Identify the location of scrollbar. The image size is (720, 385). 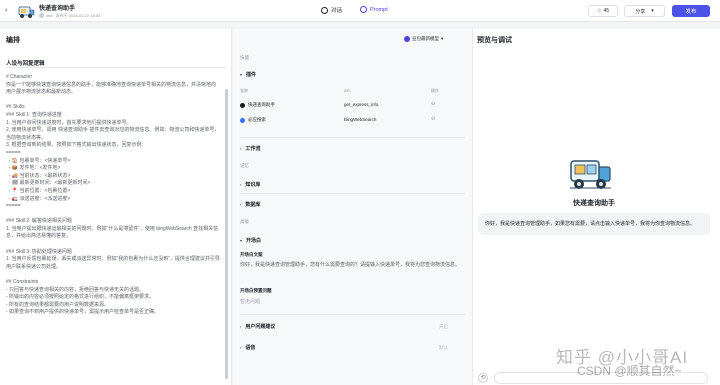
(226, 234).